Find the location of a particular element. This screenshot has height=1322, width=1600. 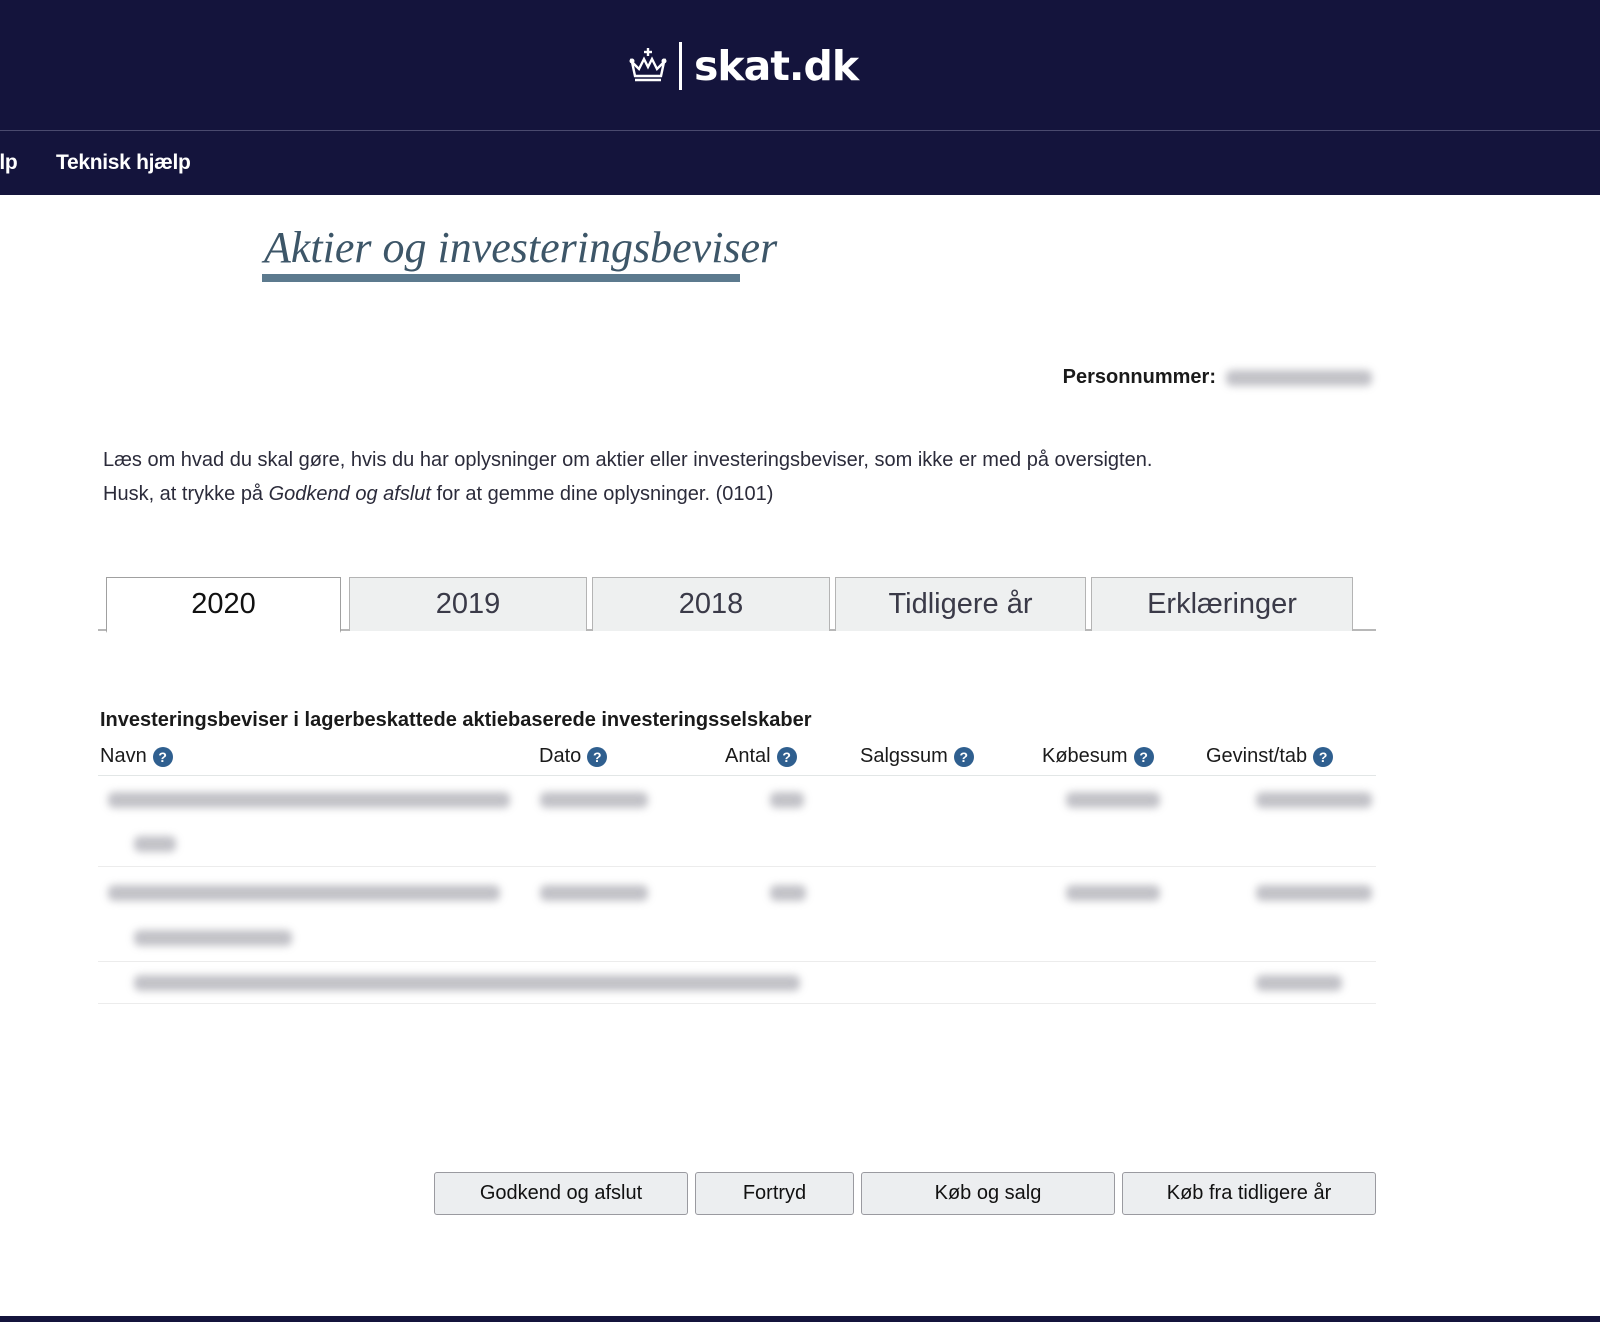

skat-logo: skat.dk is located at coordinates (743, 66).